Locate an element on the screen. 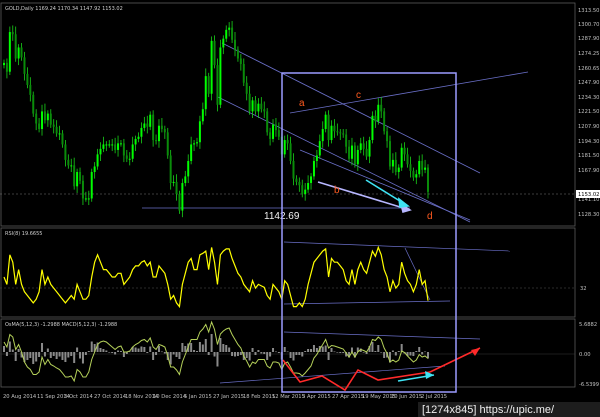 The height and width of the screenshot is (417, 600). wave-label-c: c is located at coordinates (358, 95).